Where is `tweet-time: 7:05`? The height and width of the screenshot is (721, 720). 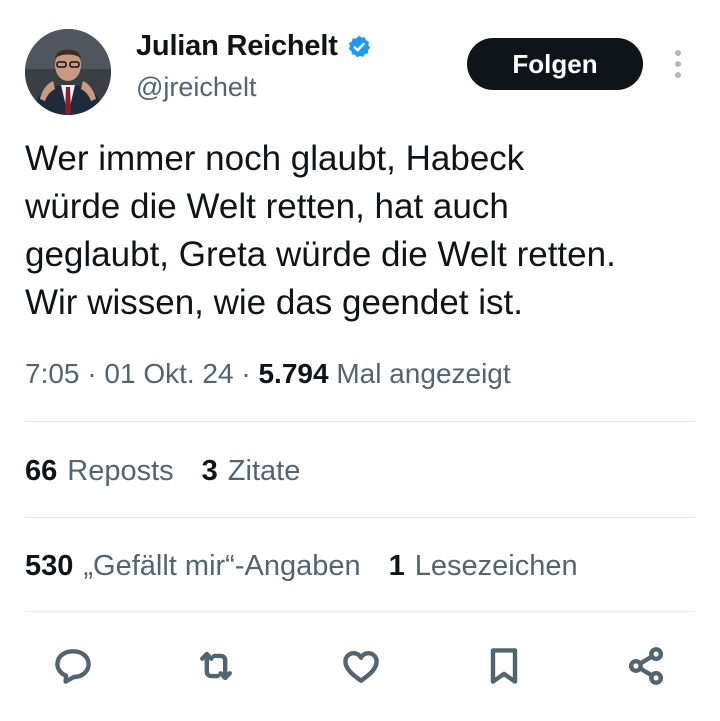 tweet-time: 7:05 is located at coordinates (52, 373).